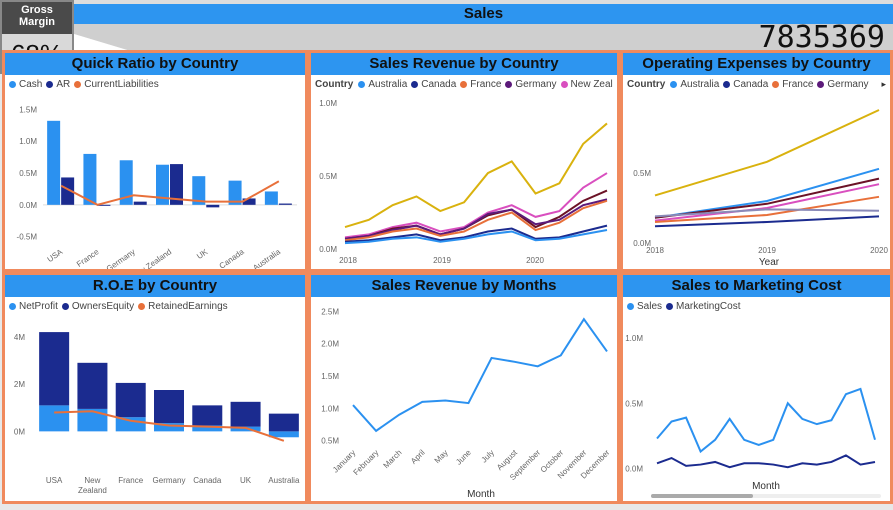 Image resolution: width=893 pixels, height=510 pixels. I want to click on opex-country-chart: 0.5M0.0M2018 2019 2020Year, so click(756, 161).